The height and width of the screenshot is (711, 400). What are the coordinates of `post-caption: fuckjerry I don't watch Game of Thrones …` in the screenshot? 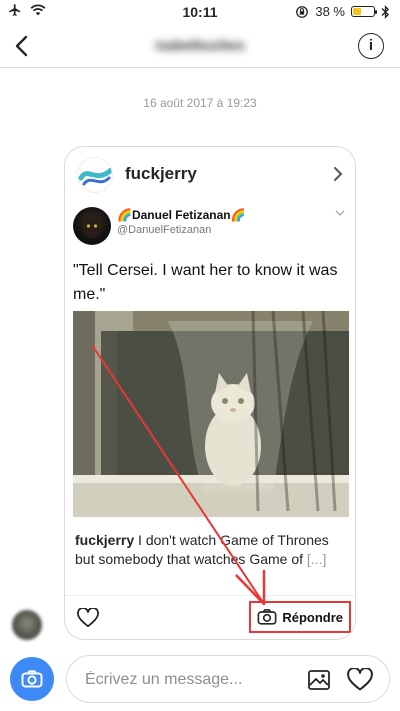 It's located at (213, 550).